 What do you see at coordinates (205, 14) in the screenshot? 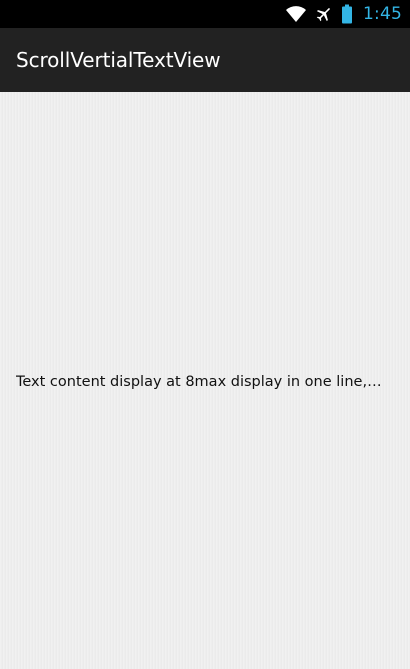
I see `status-bar: 1:45` at bounding box center [205, 14].